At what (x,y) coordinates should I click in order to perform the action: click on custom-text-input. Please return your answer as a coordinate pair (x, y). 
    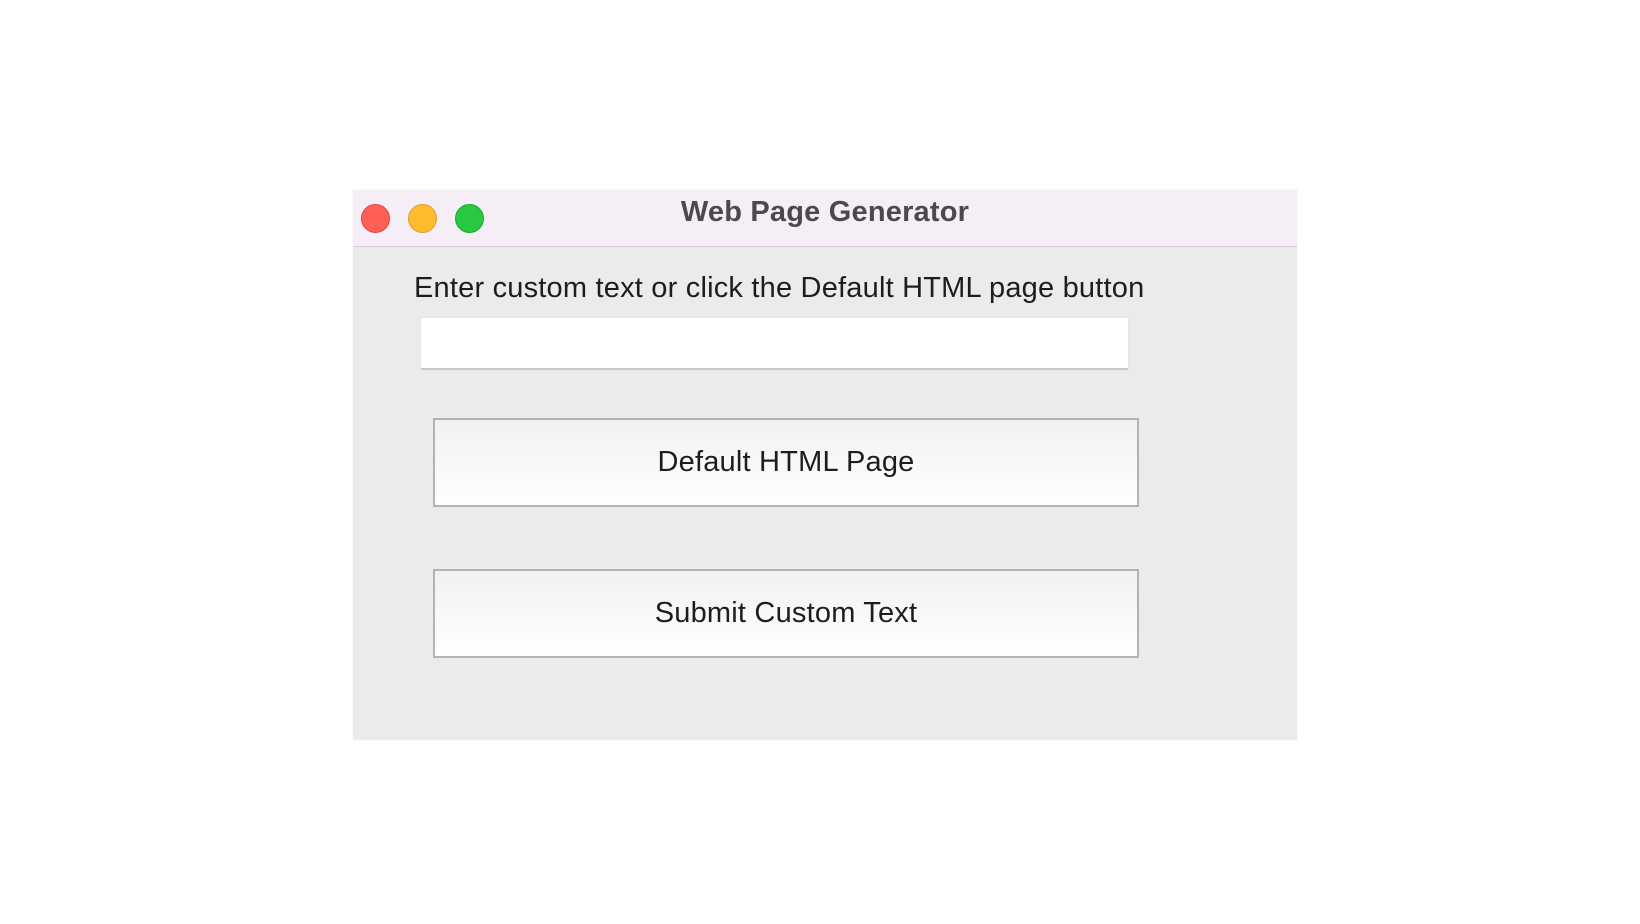
    Looking at the image, I should click on (774, 344).